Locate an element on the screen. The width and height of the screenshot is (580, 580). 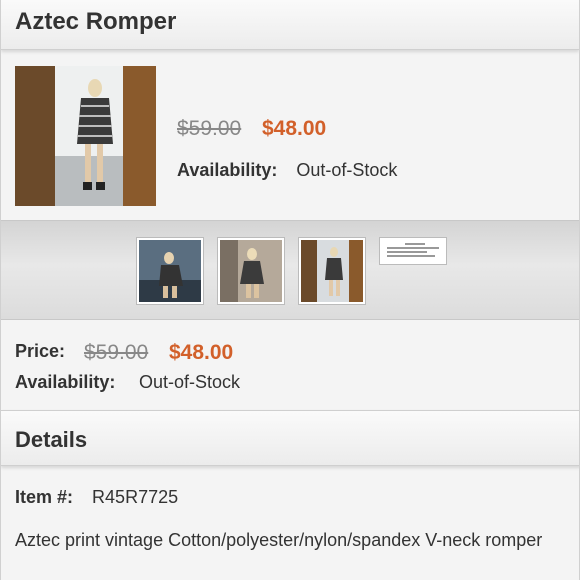
details-heading: Details is located at coordinates (51, 439).